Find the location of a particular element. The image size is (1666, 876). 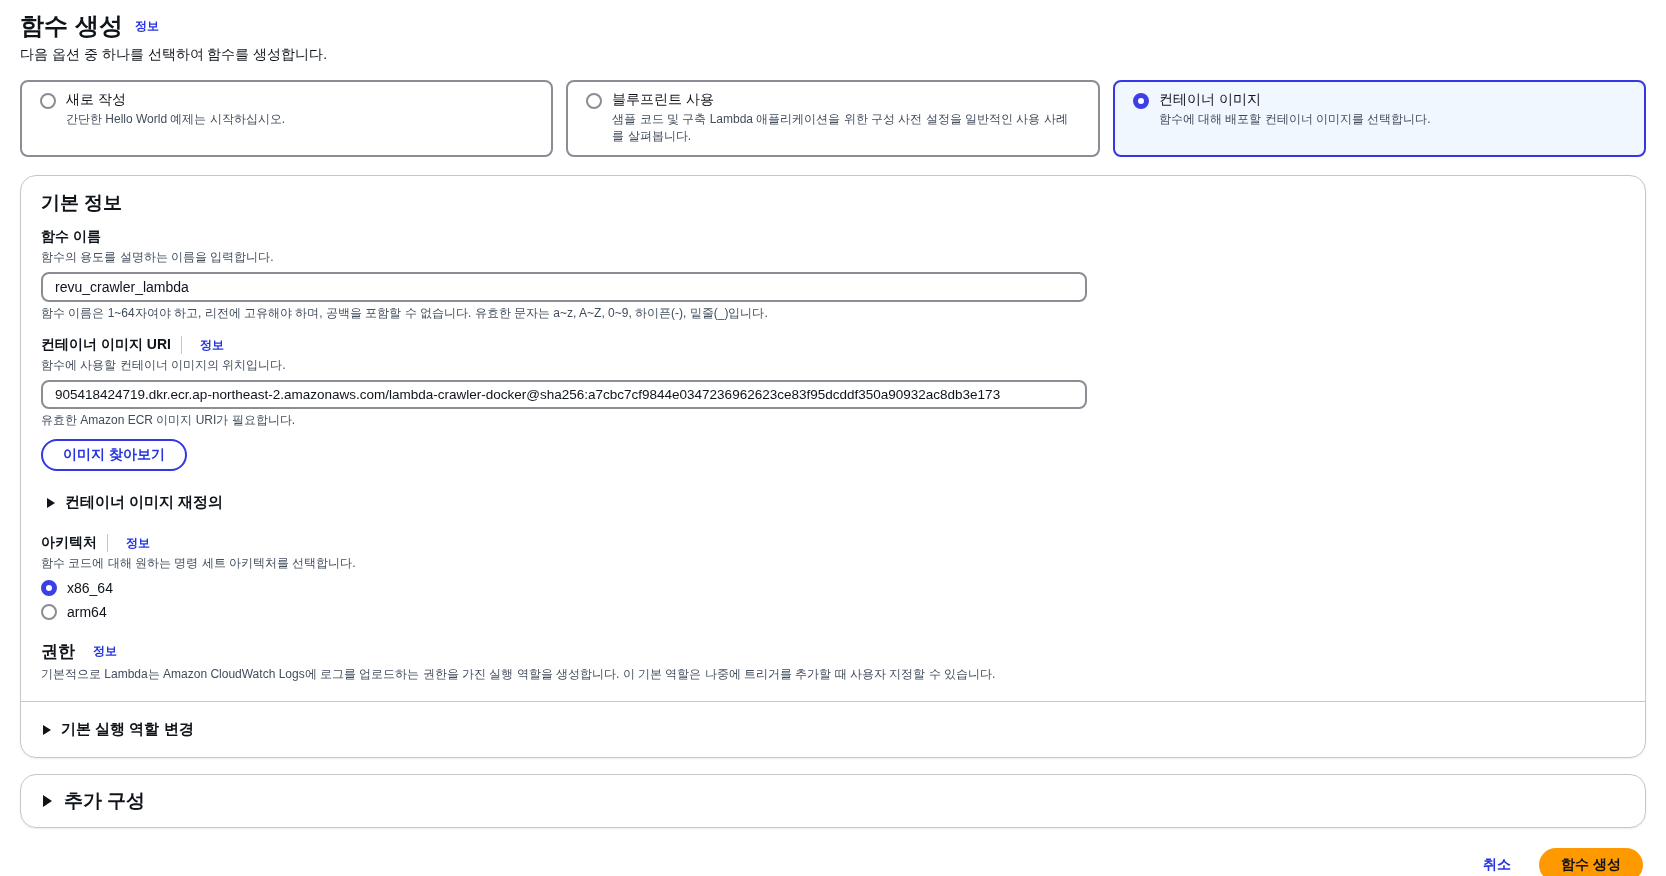

option-card: 컨테이너 이미지 함수에 대해 배포할 컨테이너 이미지를 선택합니다. is located at coordinates (1379, 118).